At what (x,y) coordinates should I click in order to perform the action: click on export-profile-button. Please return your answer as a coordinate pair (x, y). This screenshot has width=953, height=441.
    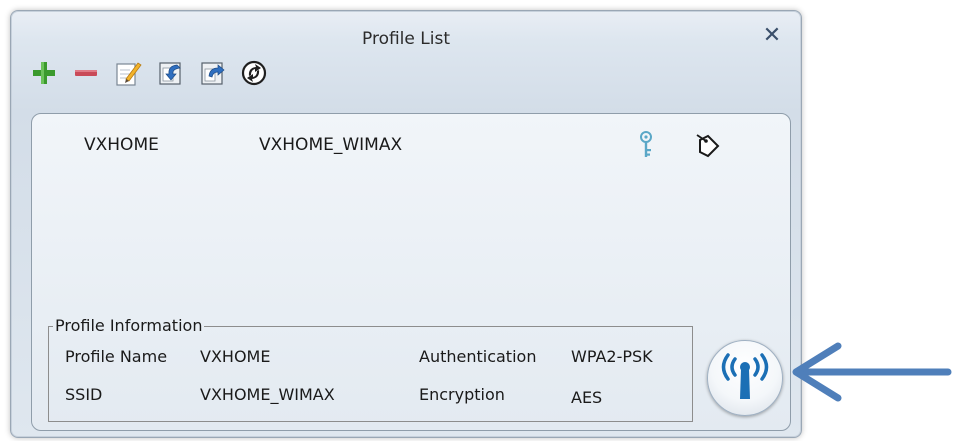
    Looking at the image, I should click on (212, 73).